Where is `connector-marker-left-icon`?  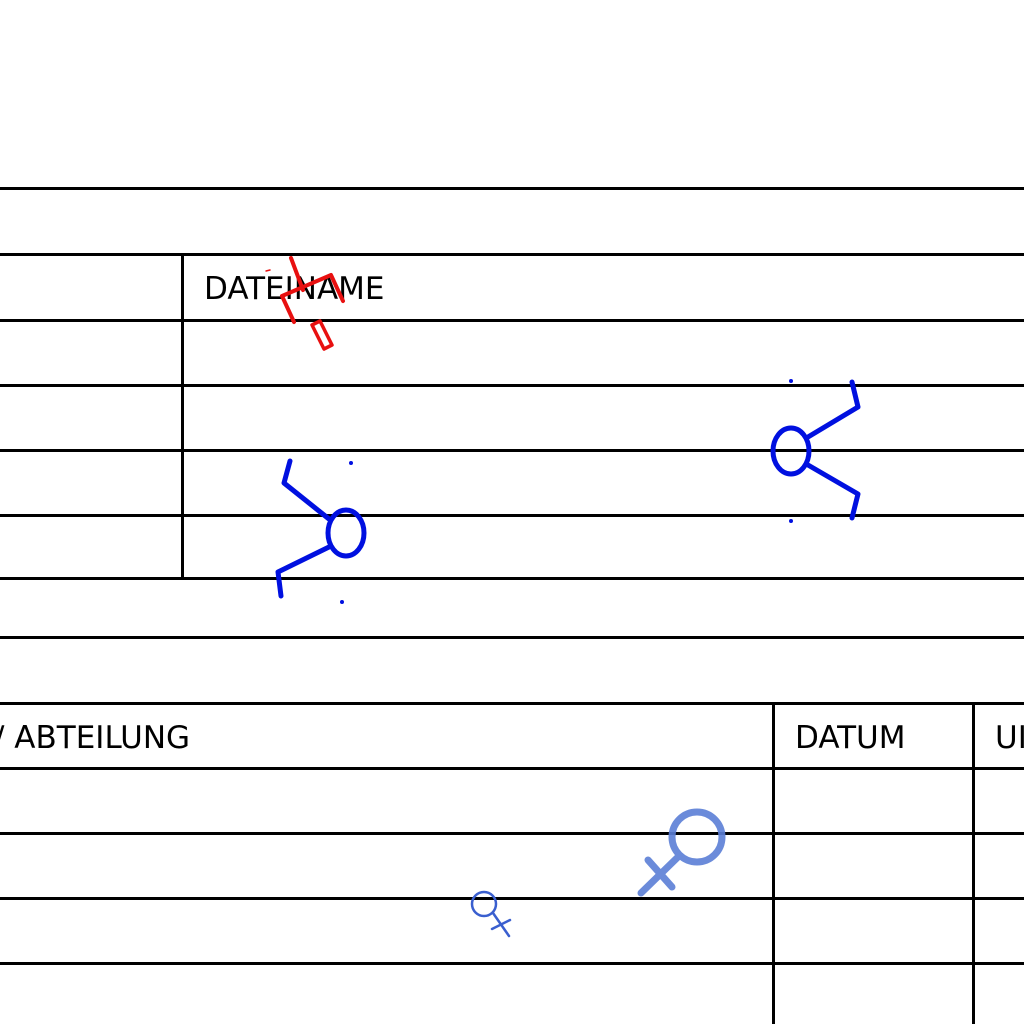
connector-marker-left-icon is located at coordinates (321, 531).